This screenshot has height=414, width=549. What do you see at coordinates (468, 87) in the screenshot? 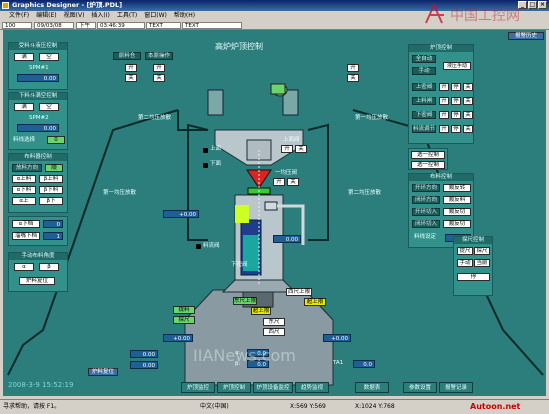
I see `right1-close-button: 关` at bounding box center [468, 87].